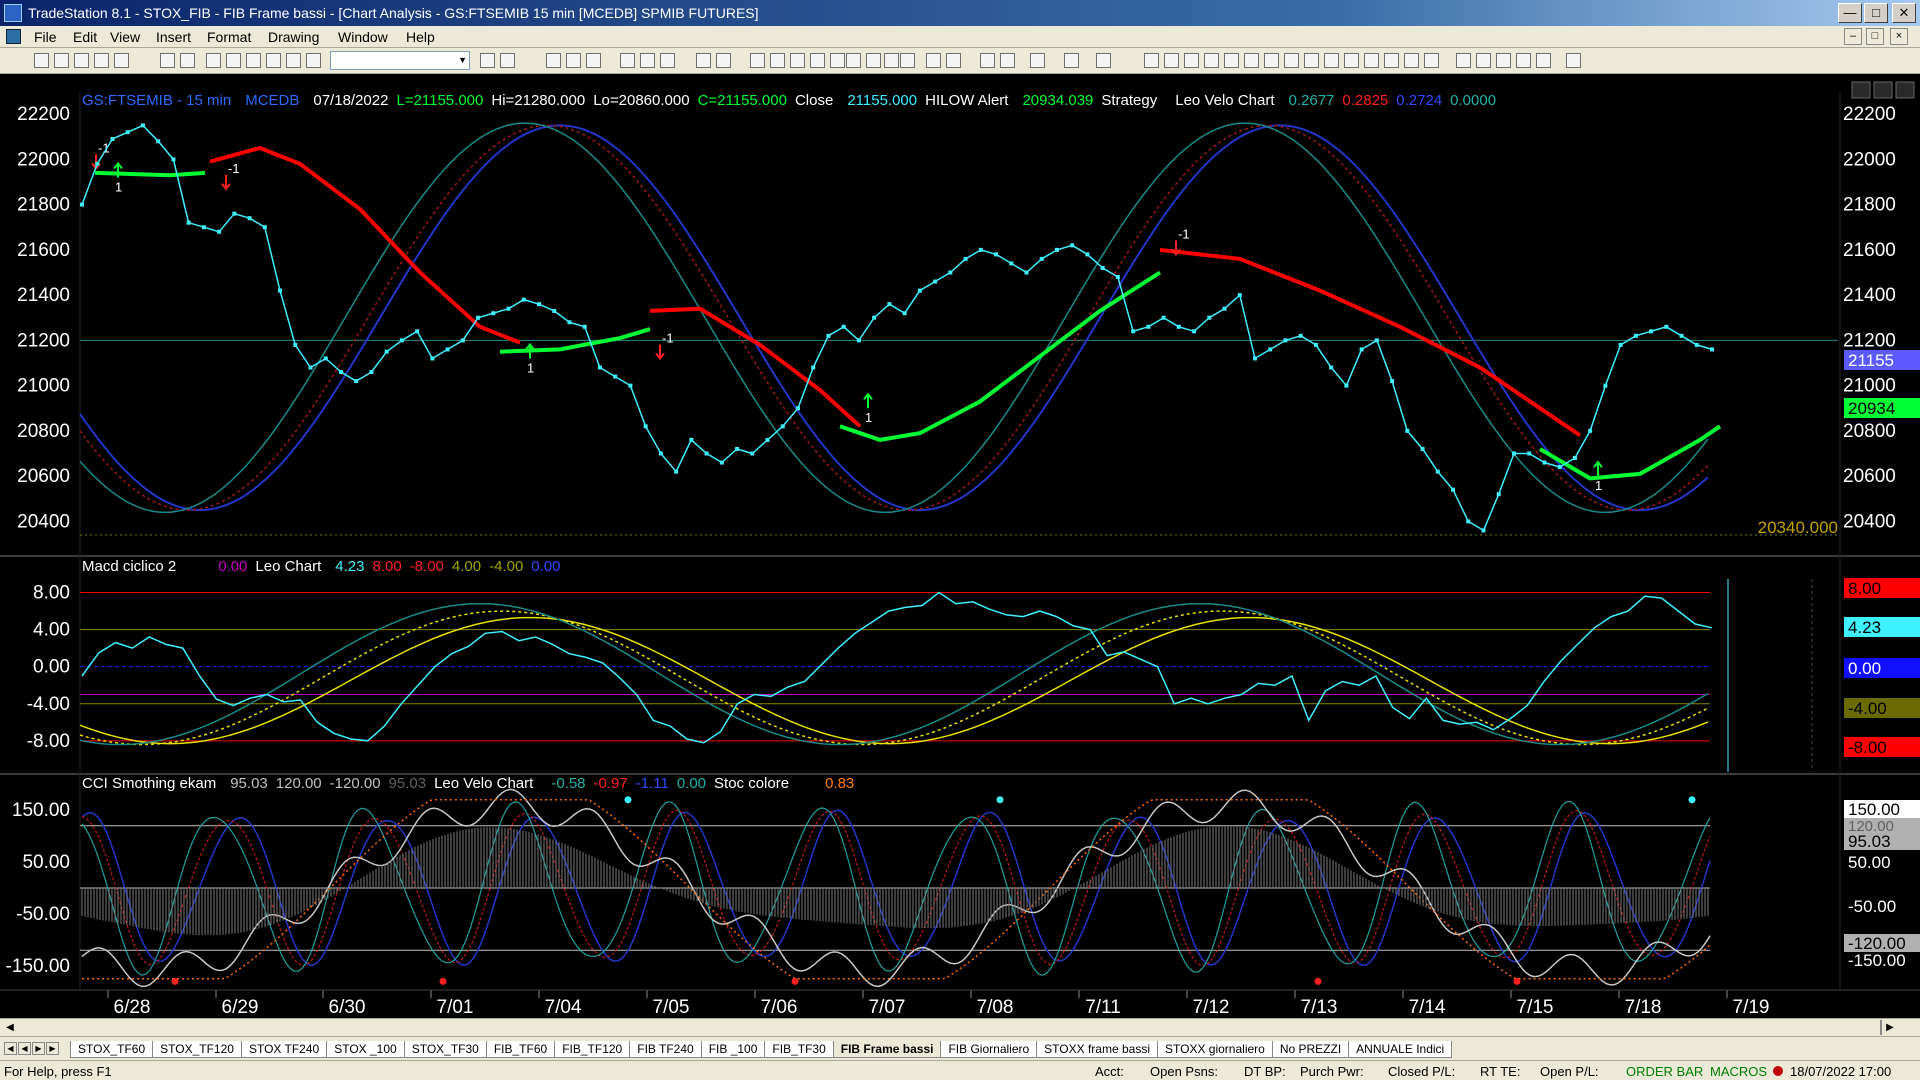 Image resolution: width=1920 pixels, height=1080 pixels. What do you see at coordinates (233, 60) in the screenshot?
I see `copy-icon` at bounding box center [233, 60].